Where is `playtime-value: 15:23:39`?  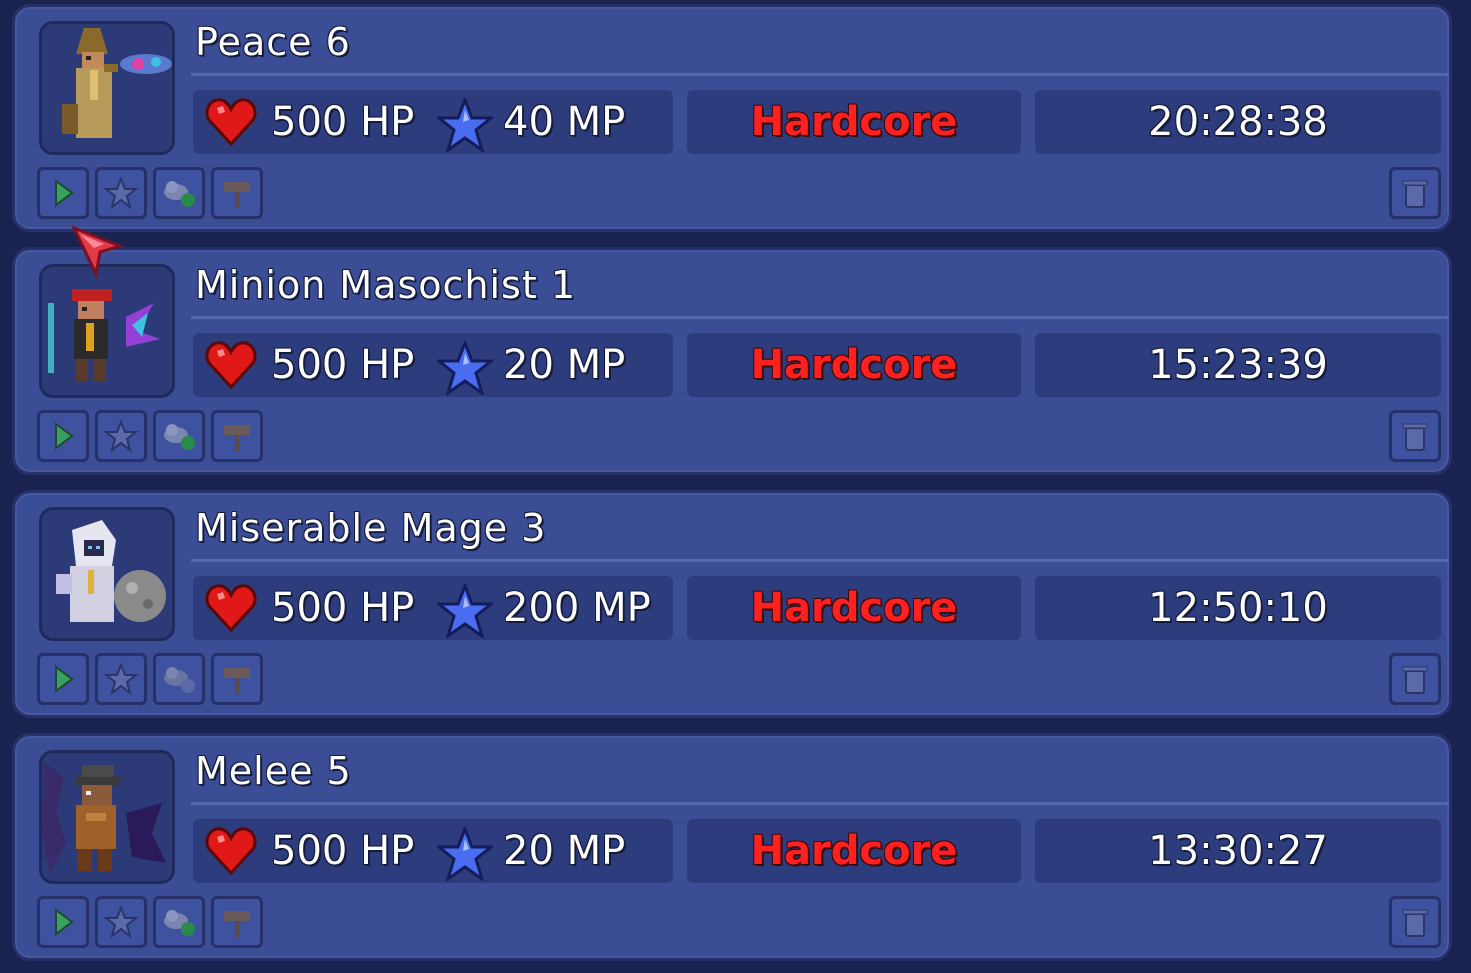 playtime-value: 15:23:39 is located at coordinates (1238, 365).